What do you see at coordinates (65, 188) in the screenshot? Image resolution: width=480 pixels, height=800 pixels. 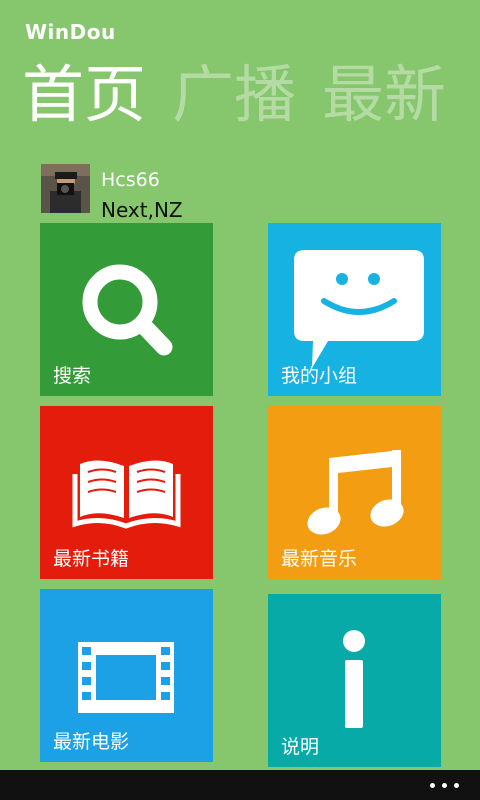 I see `avatar` at bounding box center [65, 188].